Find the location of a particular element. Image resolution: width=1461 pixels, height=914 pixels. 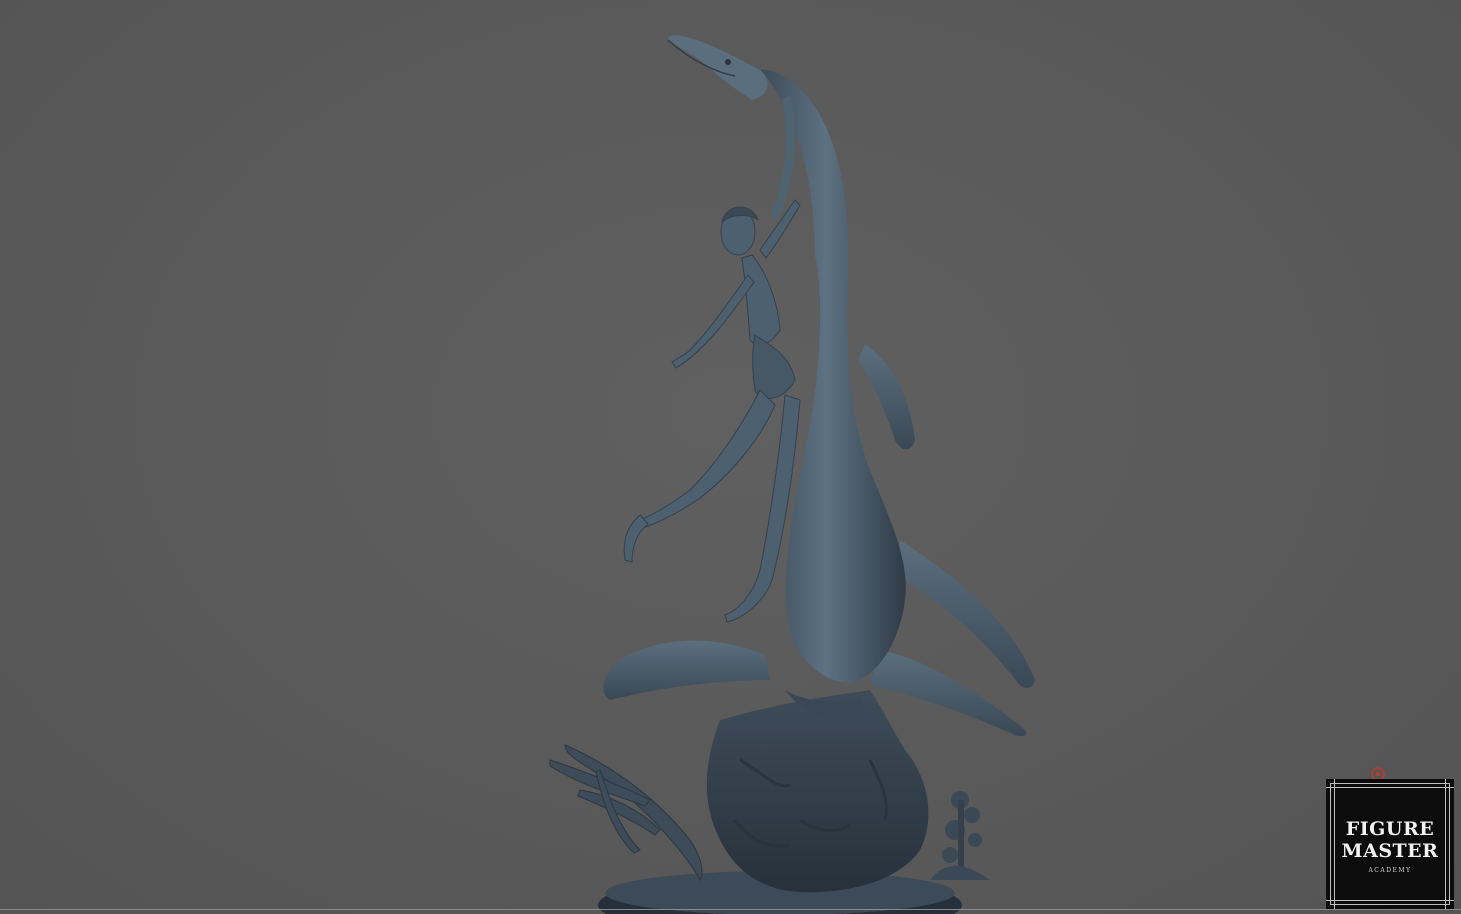

viewport-bottom-border is located at coordinates (730, 909).